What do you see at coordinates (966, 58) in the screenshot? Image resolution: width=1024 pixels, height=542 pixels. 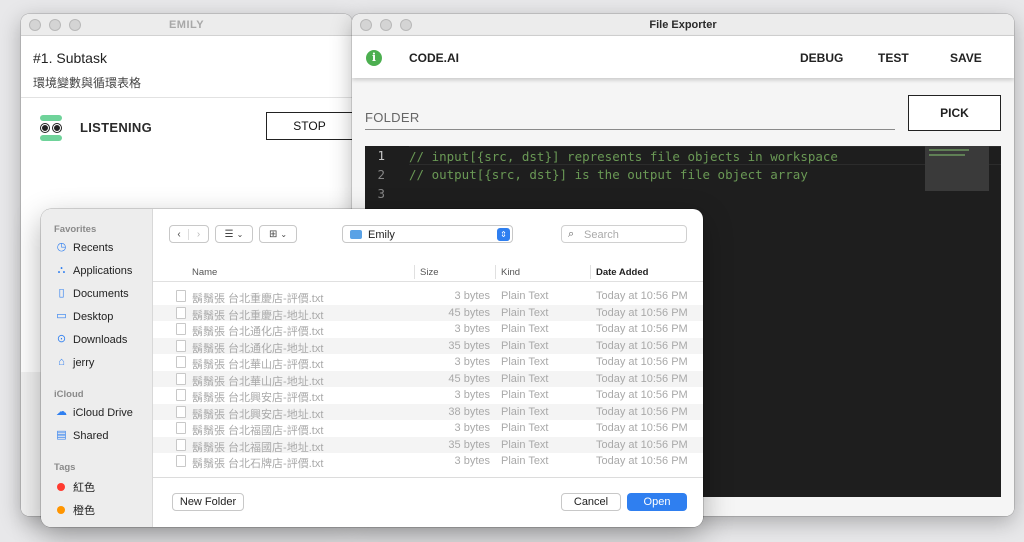 I see `save-button: SAVE` at bounding box center [966, 58].